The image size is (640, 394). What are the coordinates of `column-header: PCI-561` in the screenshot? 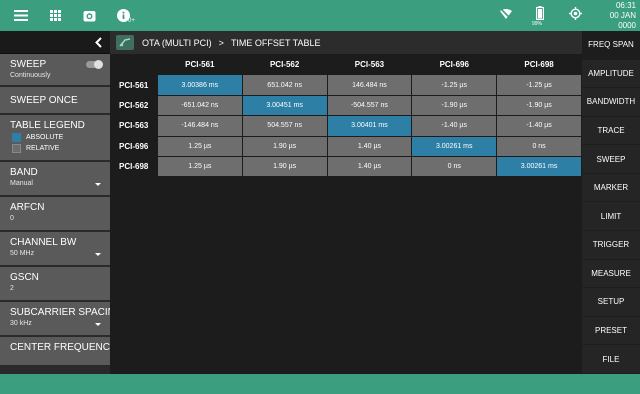 It's located at (199, 65).